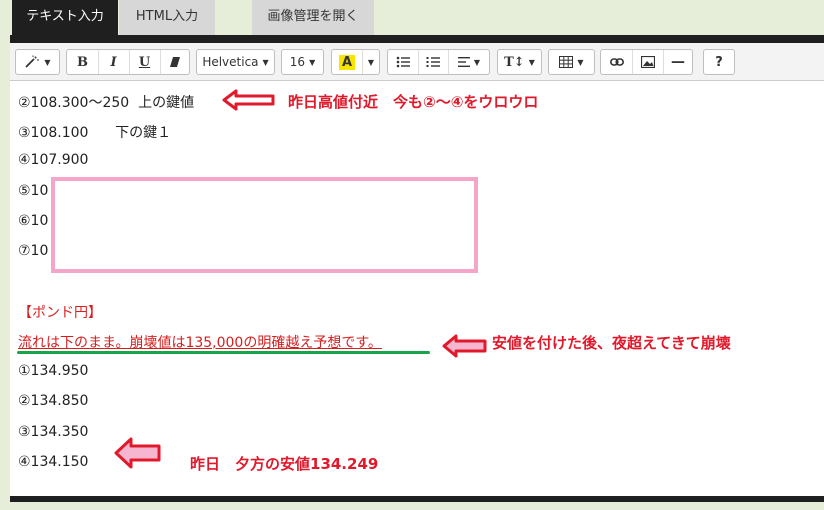 This screenshot has width=824, height=510. I want to click on insert-image-button, so click(648, 62).